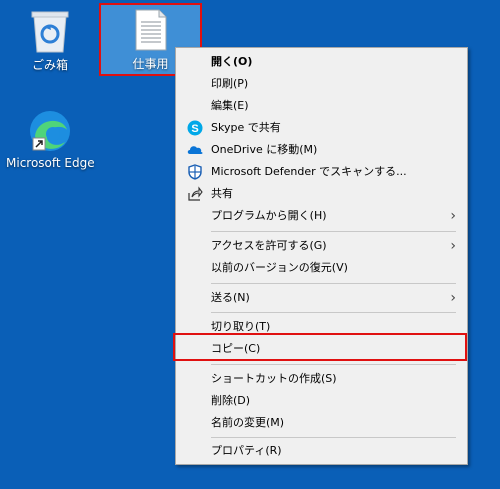 The height and width of the screenshot is (489, 500). What do you see at coordinates (246, 127) in the screenshot?
I see `menu-item-label: Skype で共有` at bounding box center [246, 127].